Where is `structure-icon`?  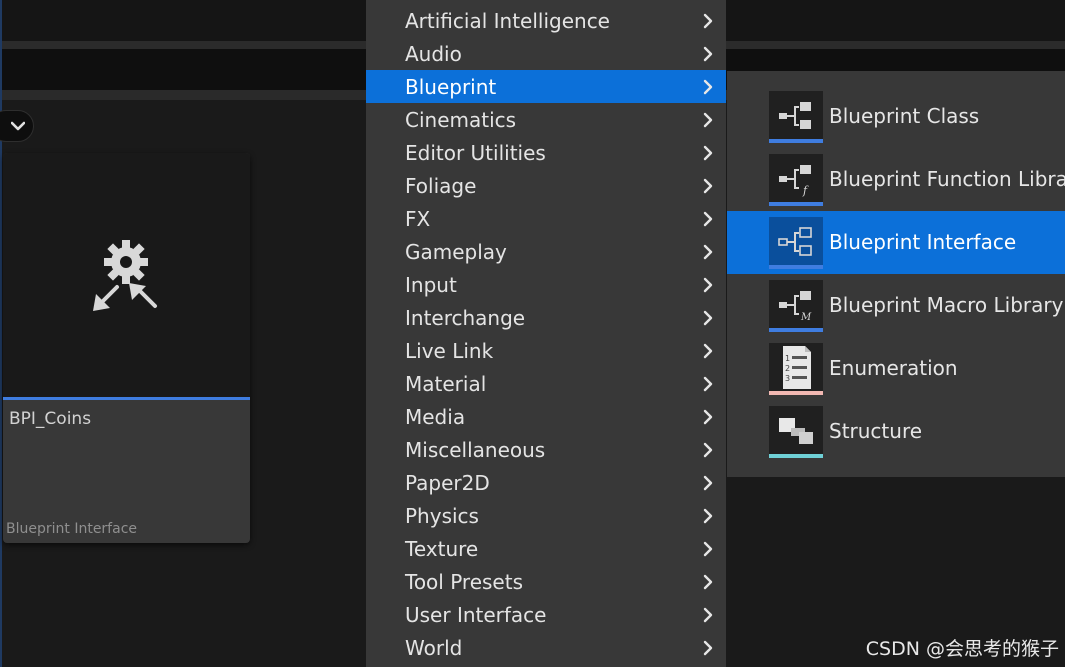 structure-icon is located at coordinates (796, 430).